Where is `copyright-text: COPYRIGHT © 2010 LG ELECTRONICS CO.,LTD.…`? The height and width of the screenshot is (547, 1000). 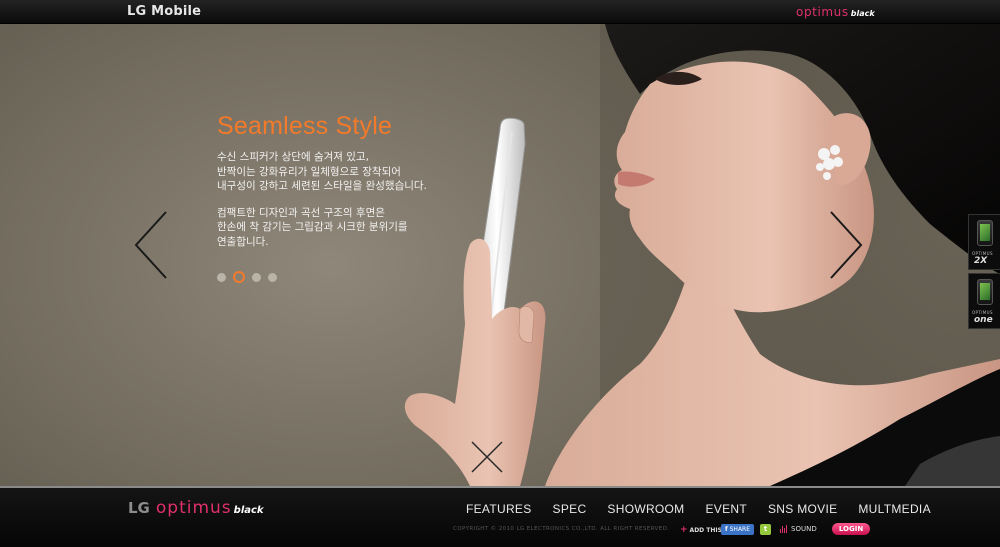 copyright-text: COPYRIGHT © 2010 LG ELECTRONICS CO.,LTD.… is located at coordinates (561, 529).